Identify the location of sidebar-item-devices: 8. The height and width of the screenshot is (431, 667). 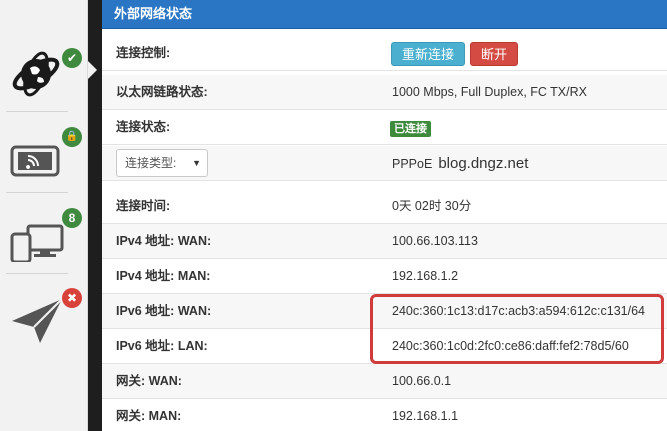
(44, 232).